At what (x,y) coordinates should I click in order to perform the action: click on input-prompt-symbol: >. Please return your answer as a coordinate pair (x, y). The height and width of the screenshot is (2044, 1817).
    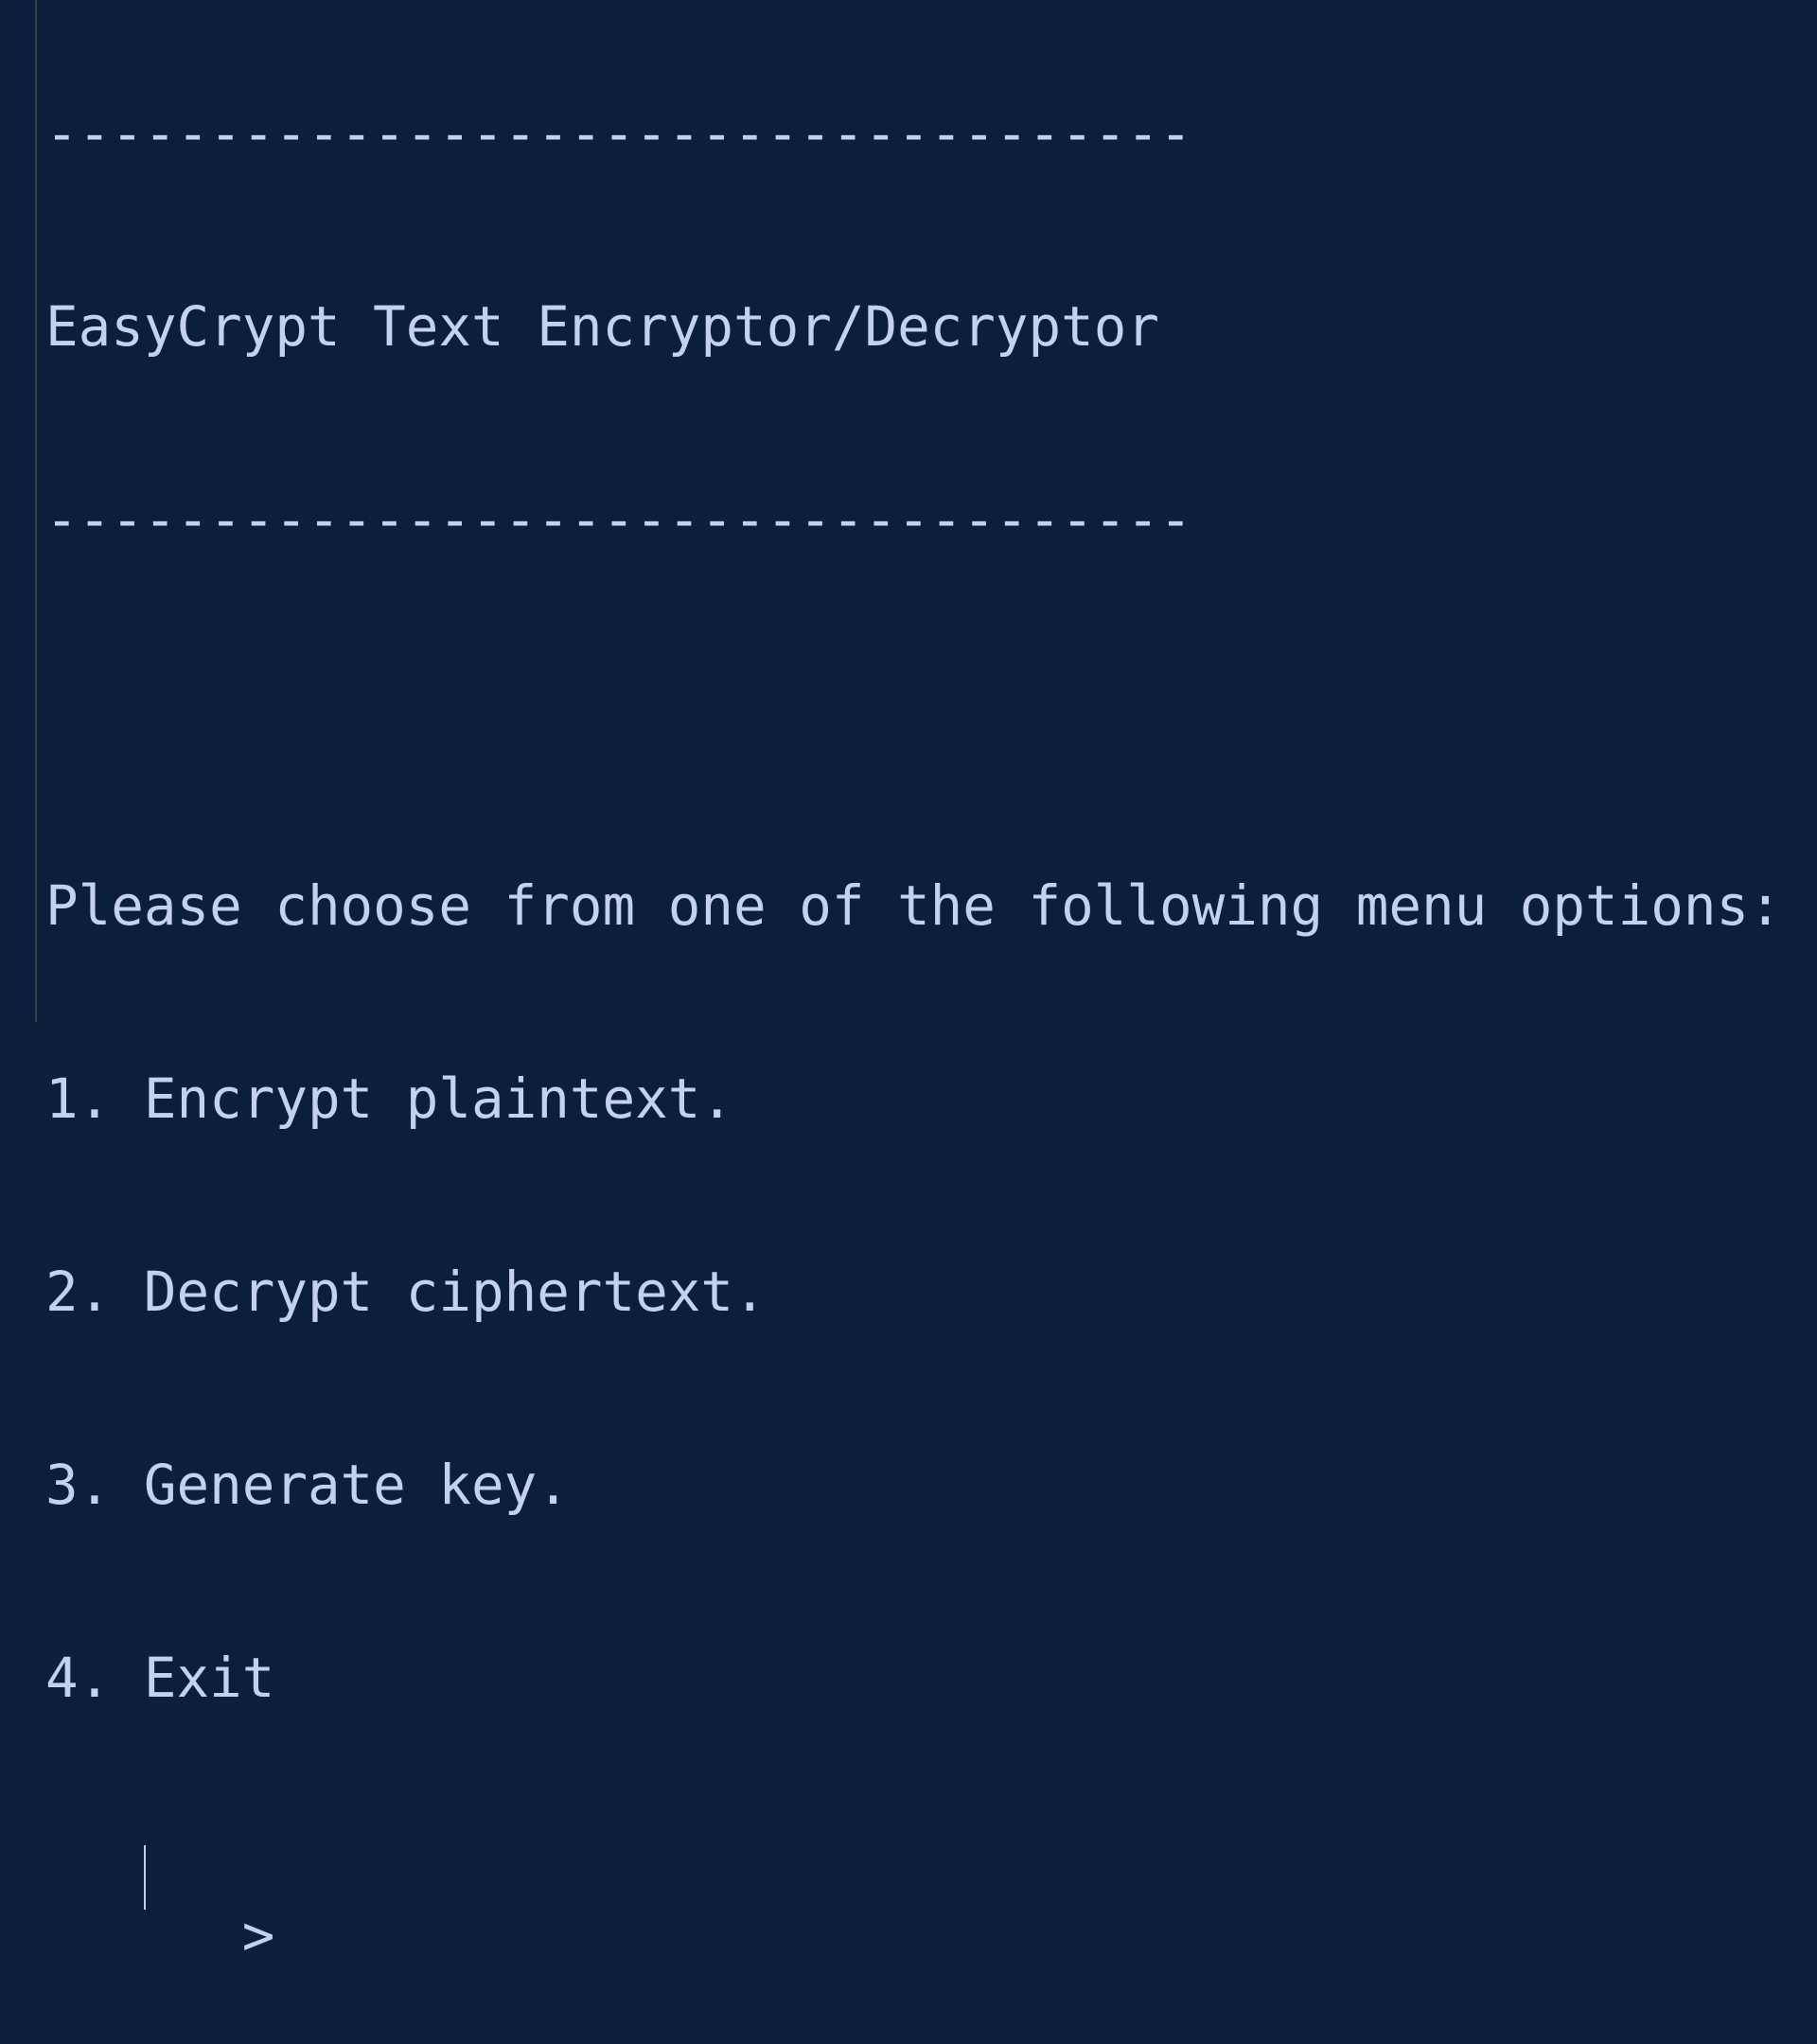
    Looking at the image, I should click on (258, 1935).